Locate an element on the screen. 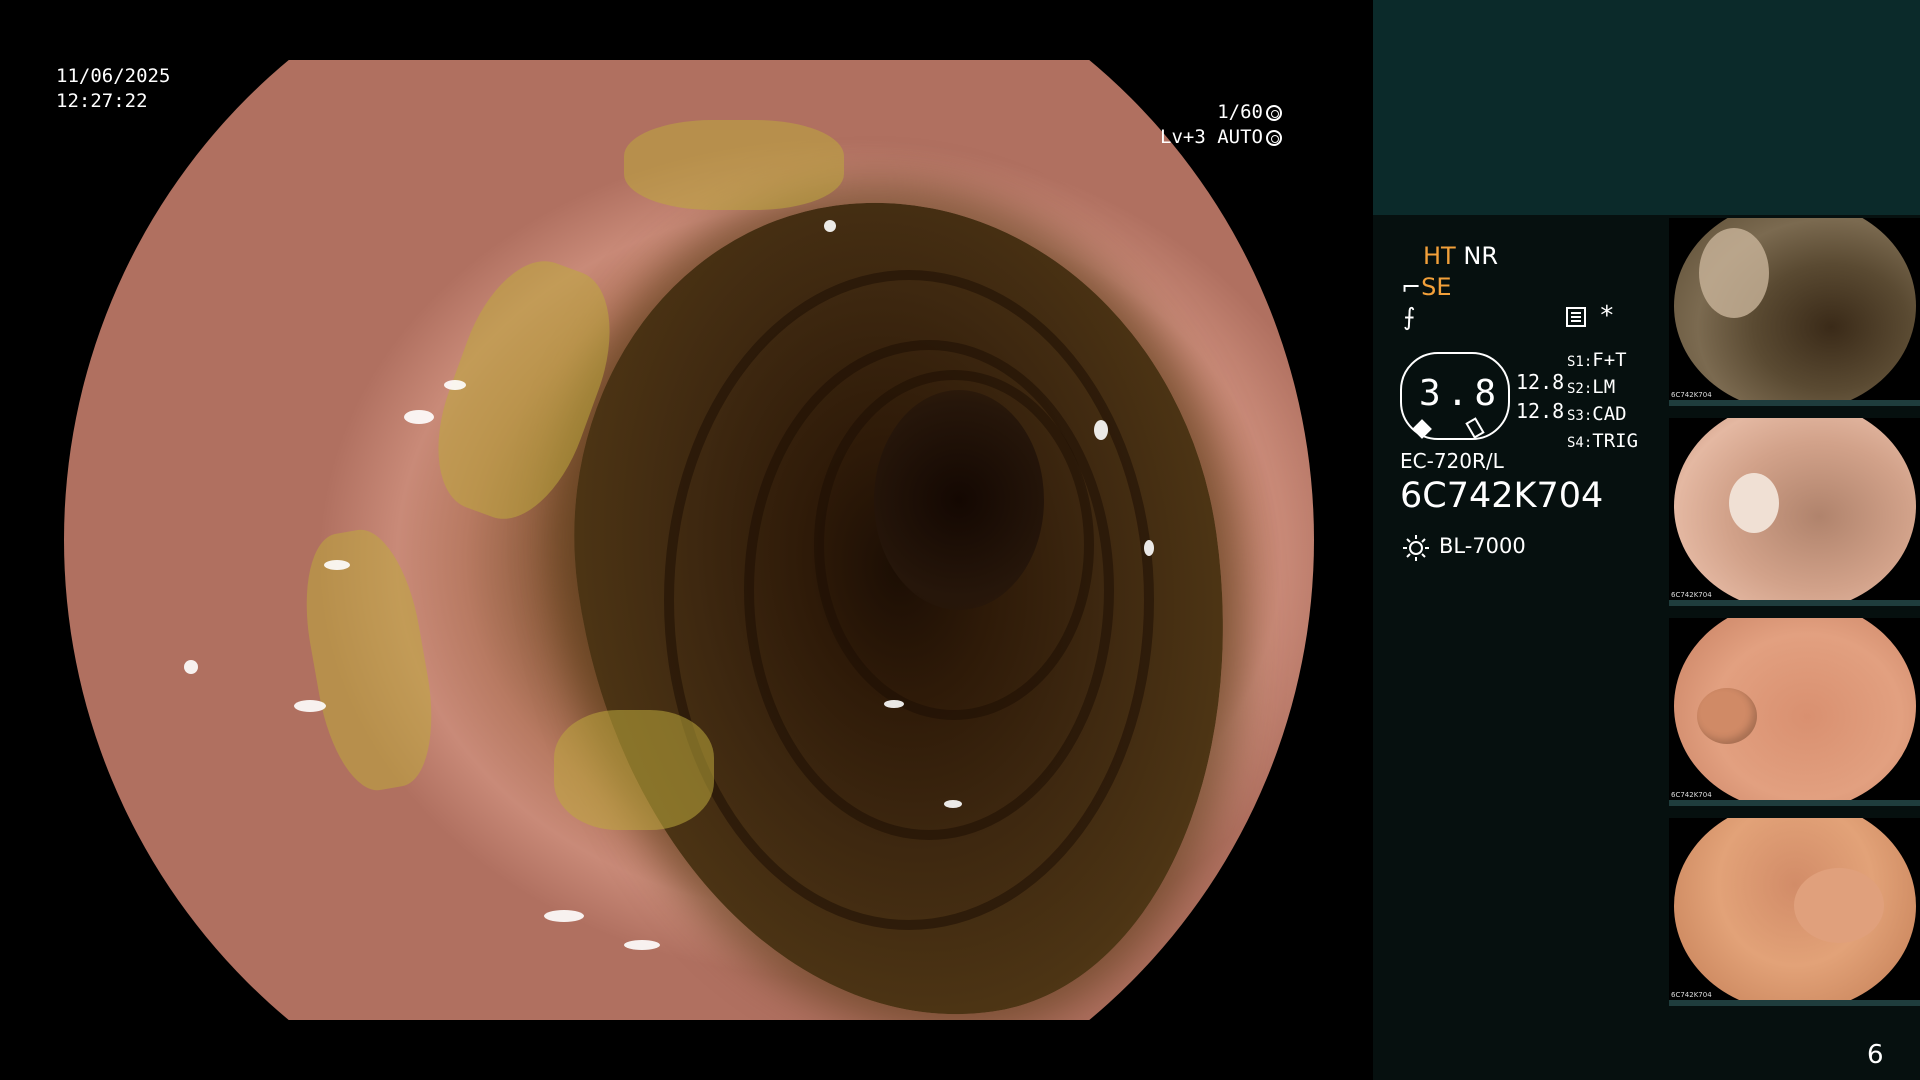  hook-icon: ⌐ is located at coordinates (1411, 287).